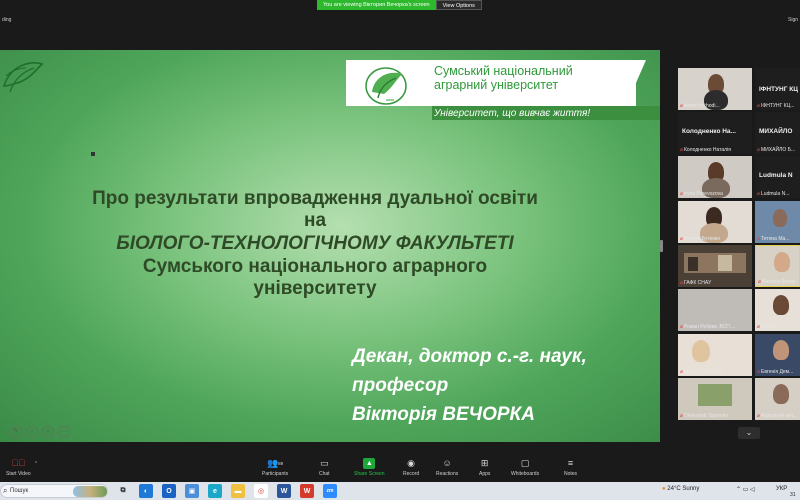 Image resolution: width=800 pixels, height=500 pixels. What do you see at coordinates (93, 154) in the screenshot?
I see `mouse-cursor` at bounding box center [93, 154].